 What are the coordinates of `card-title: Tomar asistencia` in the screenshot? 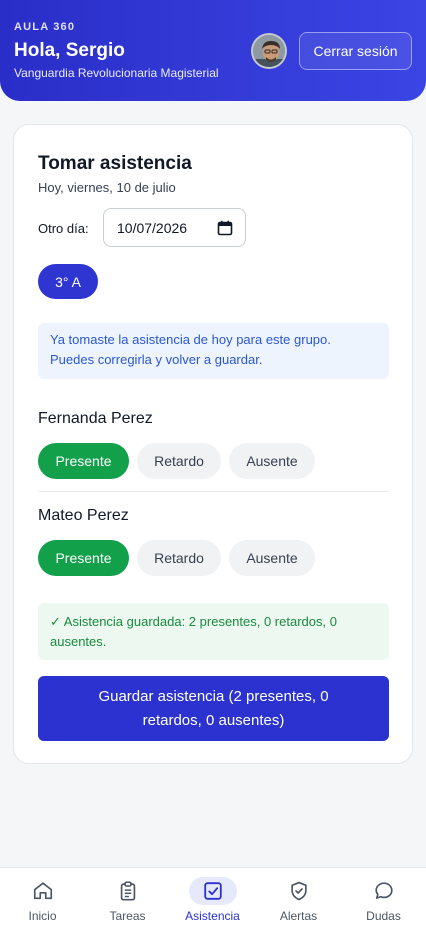 It's located at (115, 163).